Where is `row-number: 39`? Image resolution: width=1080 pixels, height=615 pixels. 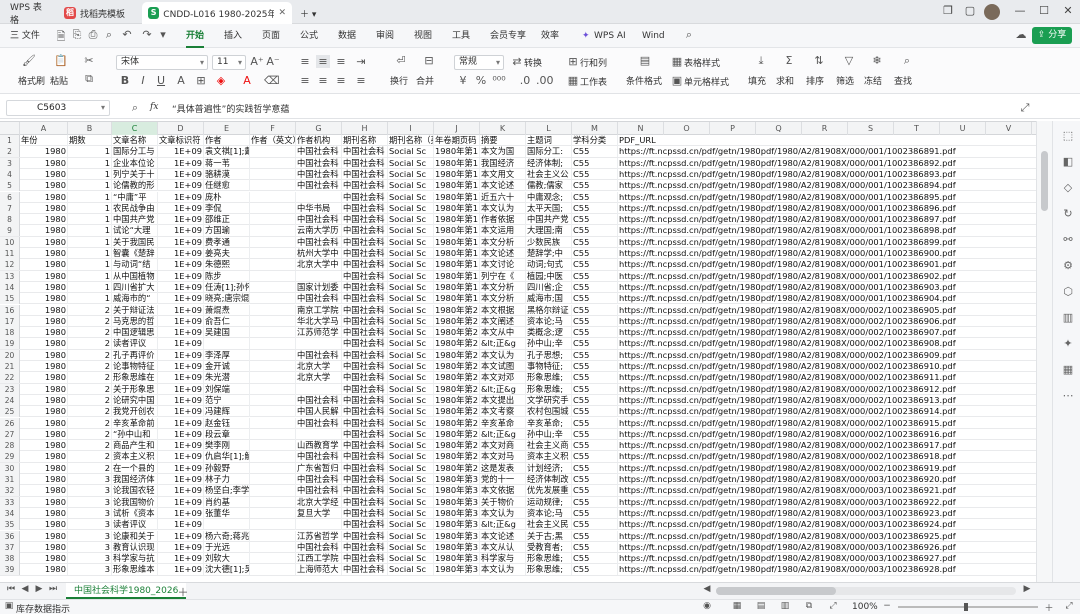 row-number: 39 is located at coordinates (10, 570).